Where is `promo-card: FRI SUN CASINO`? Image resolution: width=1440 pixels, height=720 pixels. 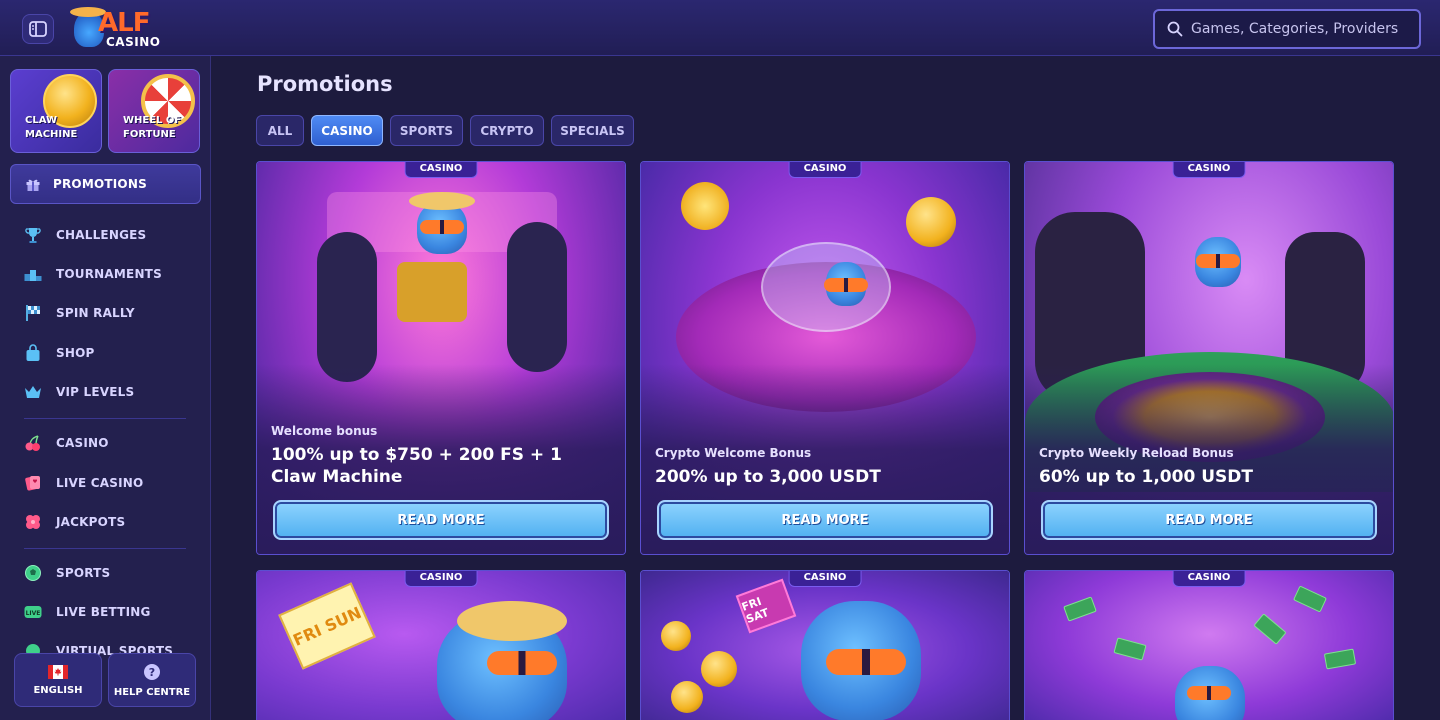 promo-card: FRI SUN CASINO is located at coordinates (441, 645).